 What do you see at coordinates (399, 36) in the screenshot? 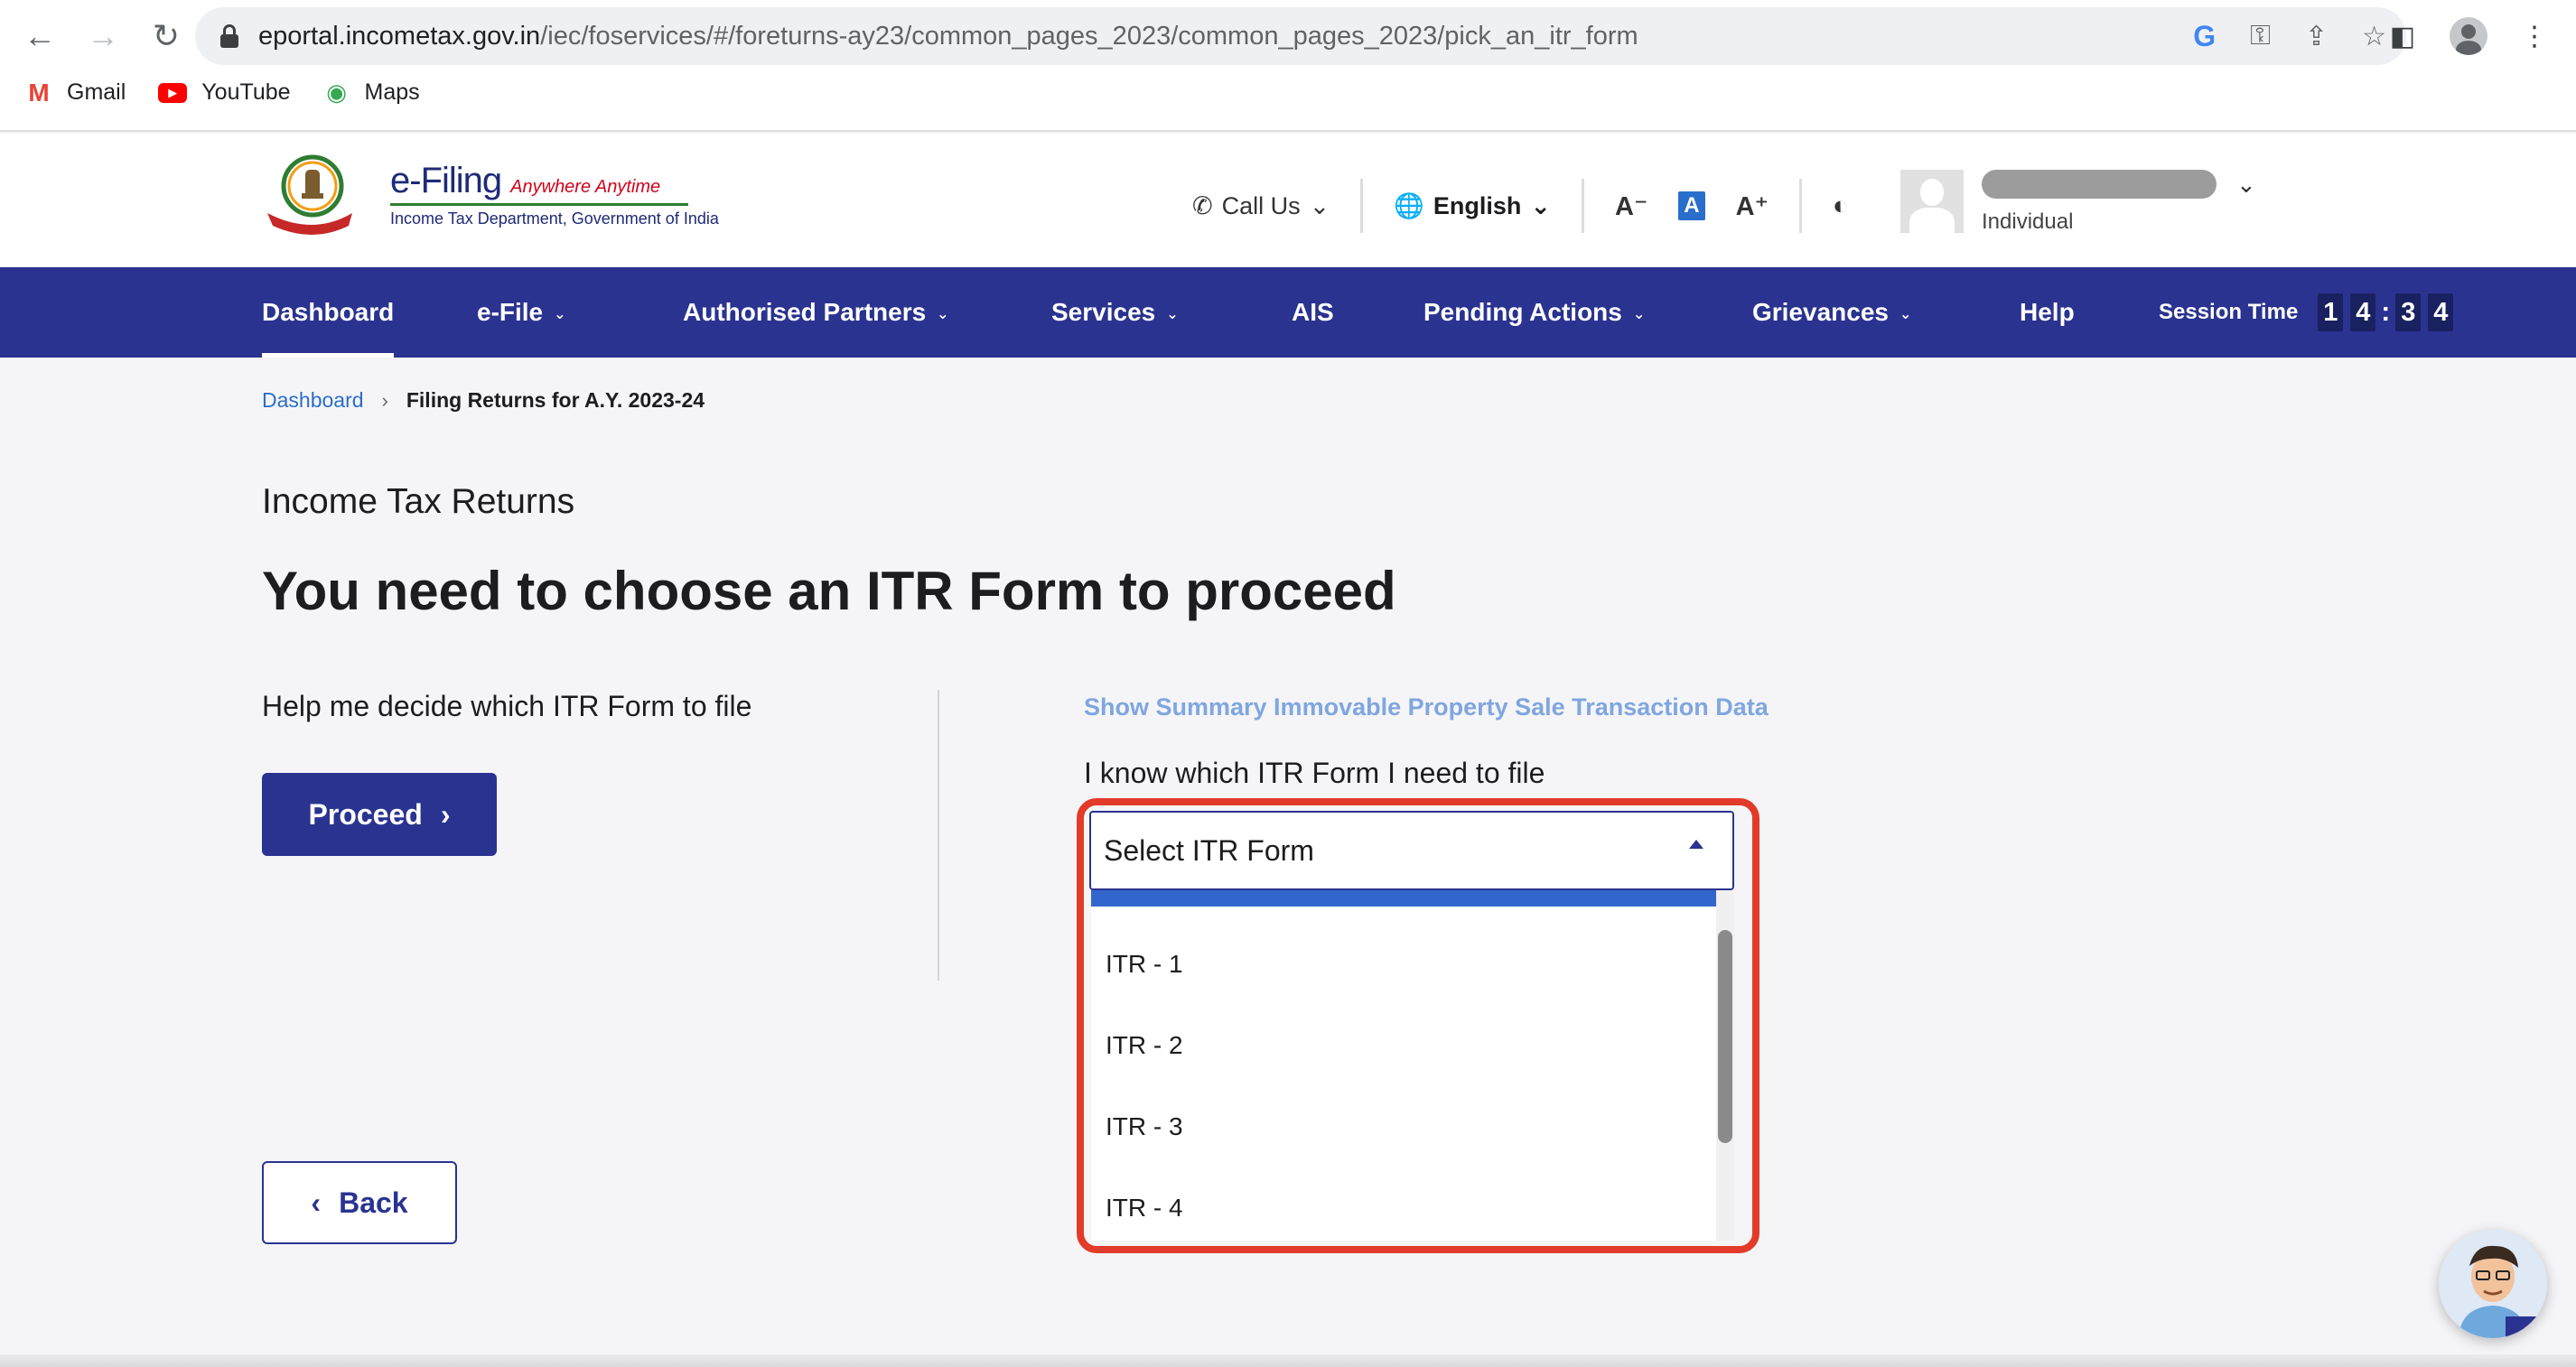
I see `url-host: eportal.incometax.gov.in` at bounding box center [399, 36].